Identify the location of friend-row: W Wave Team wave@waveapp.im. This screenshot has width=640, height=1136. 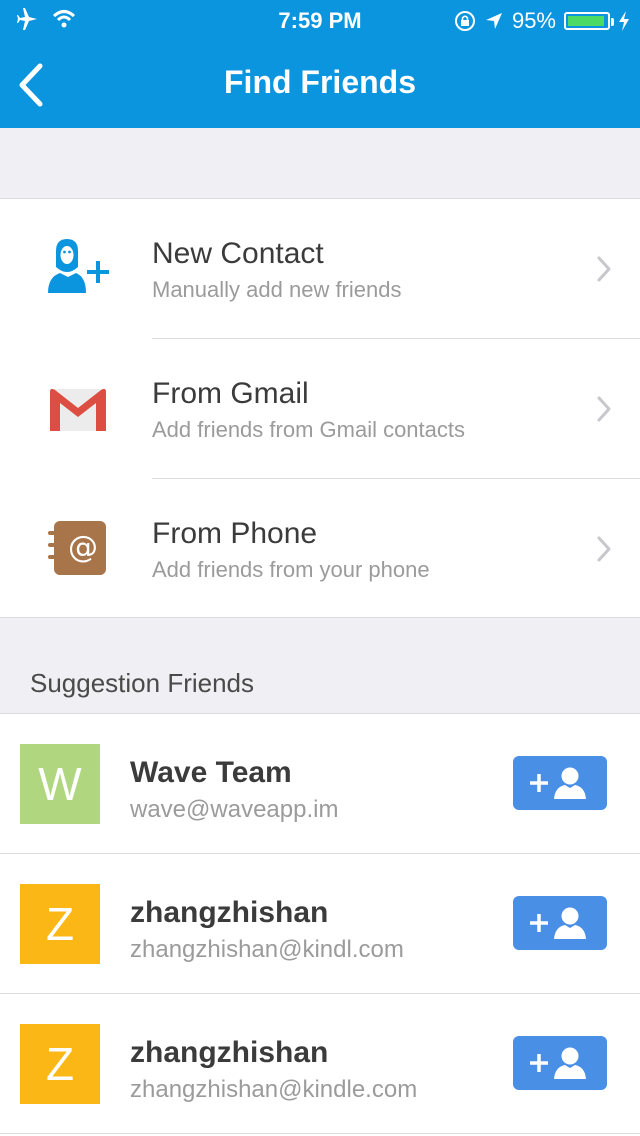
(320, 784).